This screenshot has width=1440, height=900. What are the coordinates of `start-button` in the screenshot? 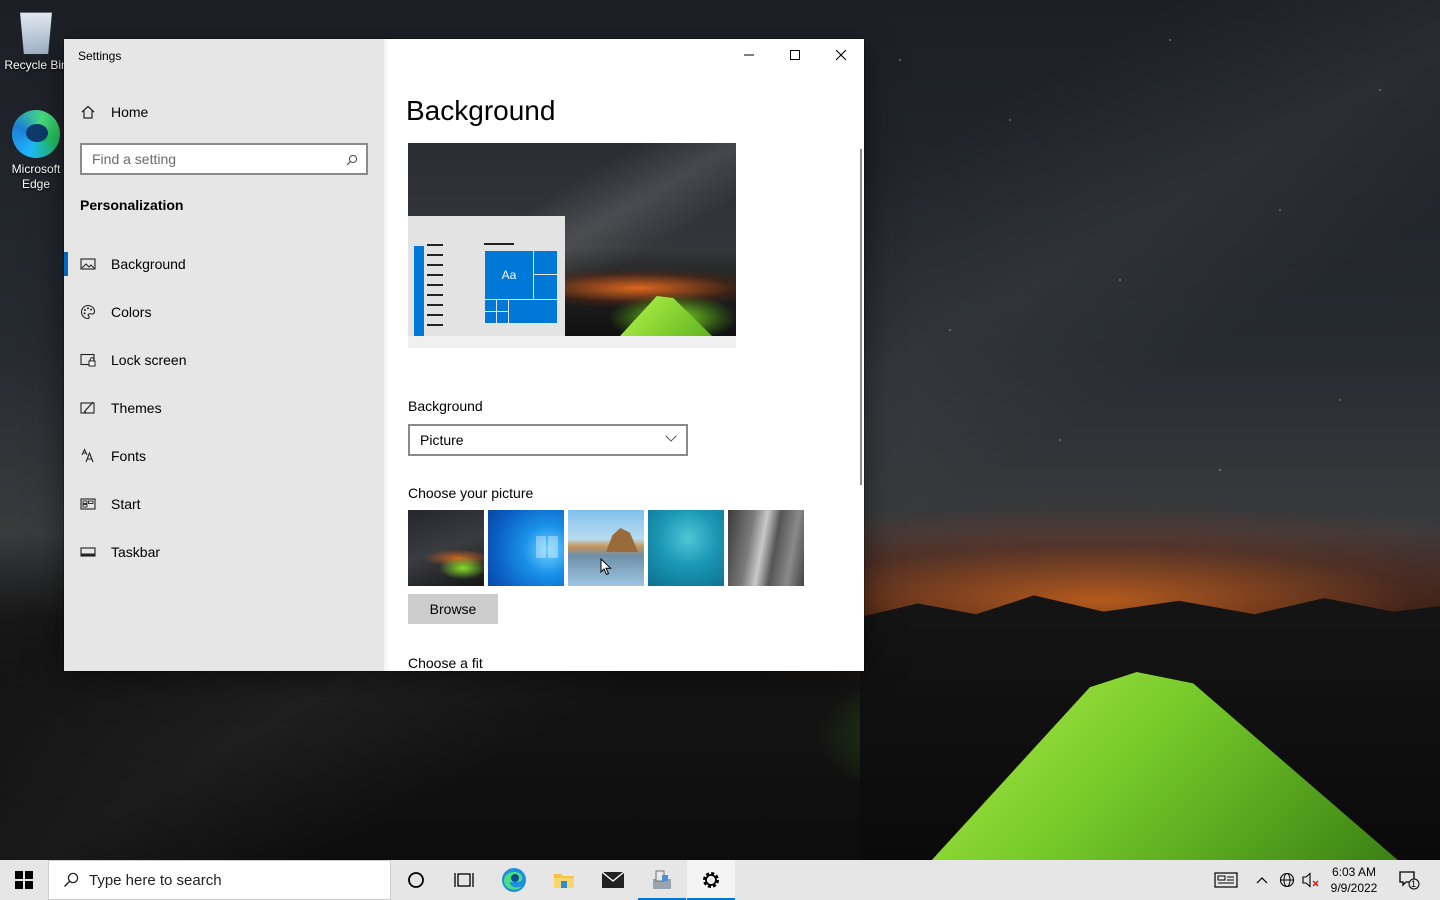 It's located at (24, 880).